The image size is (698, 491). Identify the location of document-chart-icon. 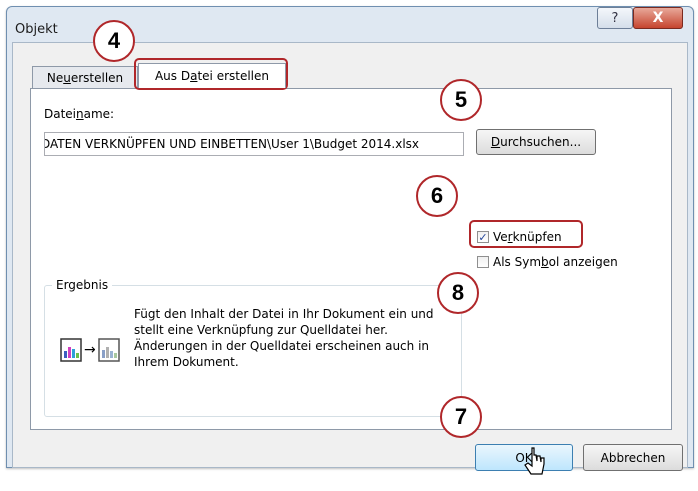
(71, 350).